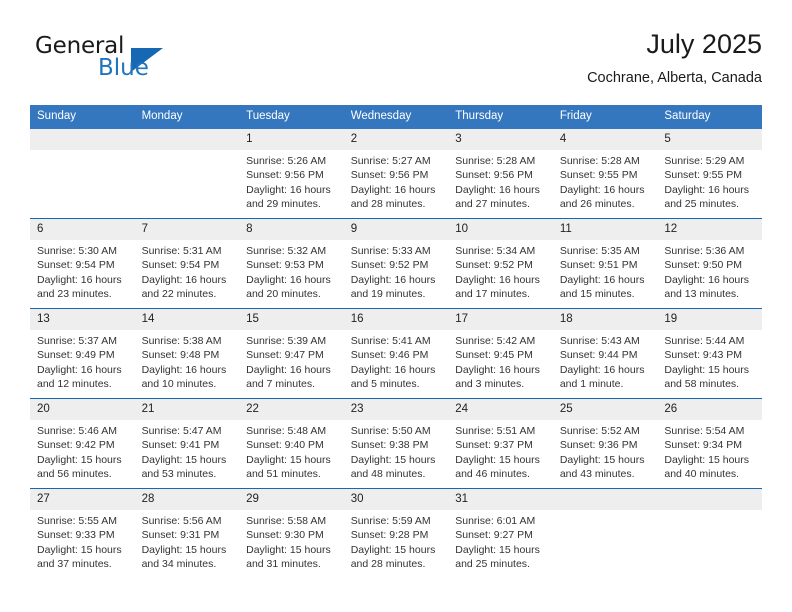  I want to click on sunset-text: Sunset: 9:54 PM, so click(76, 265).